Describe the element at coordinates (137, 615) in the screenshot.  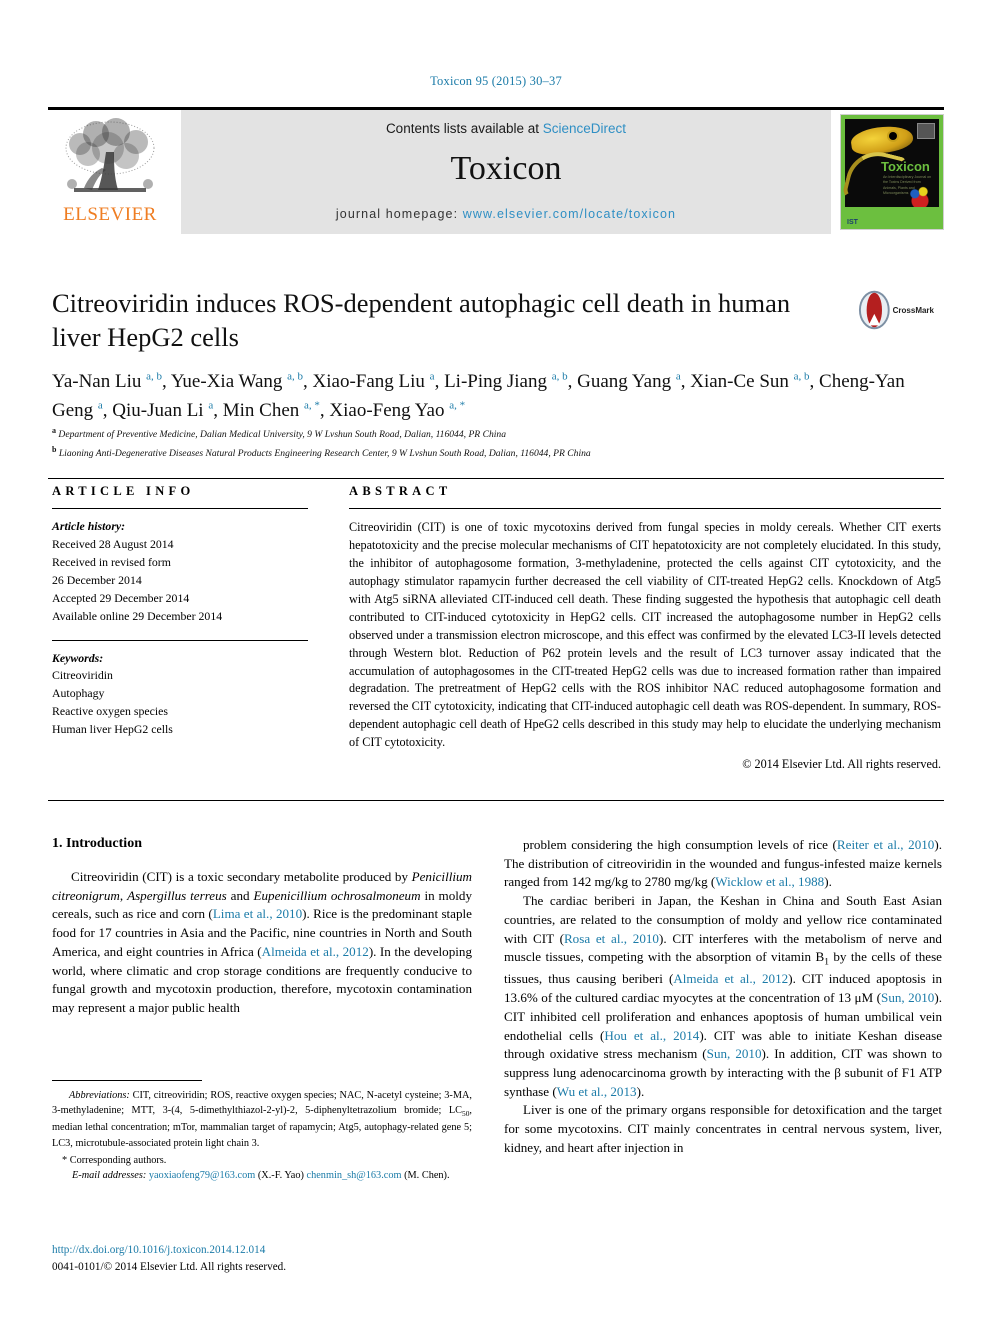
I see `history-line: Available online 29 December 2014` at that location.